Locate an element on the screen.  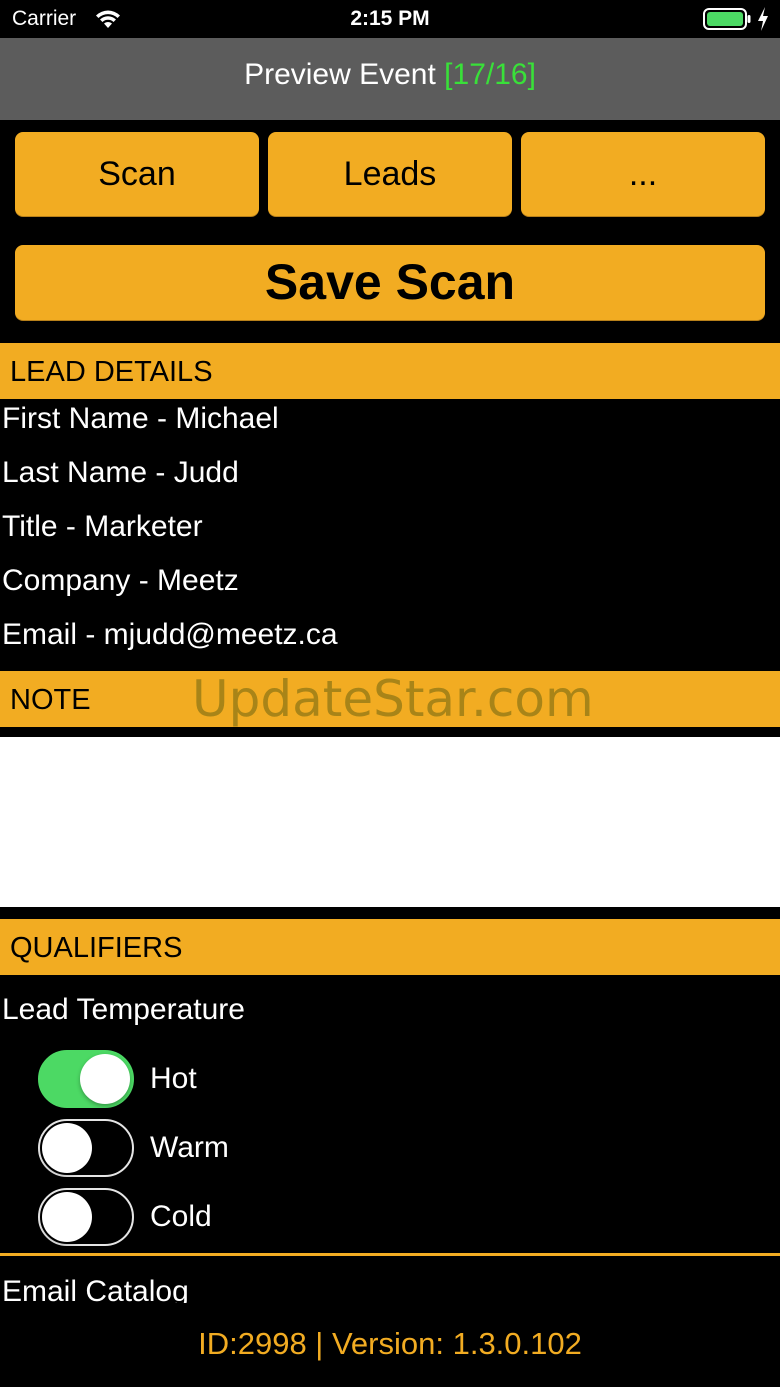
status-bar: Carrier 2:15 PM is located at coordinates (390, 19).